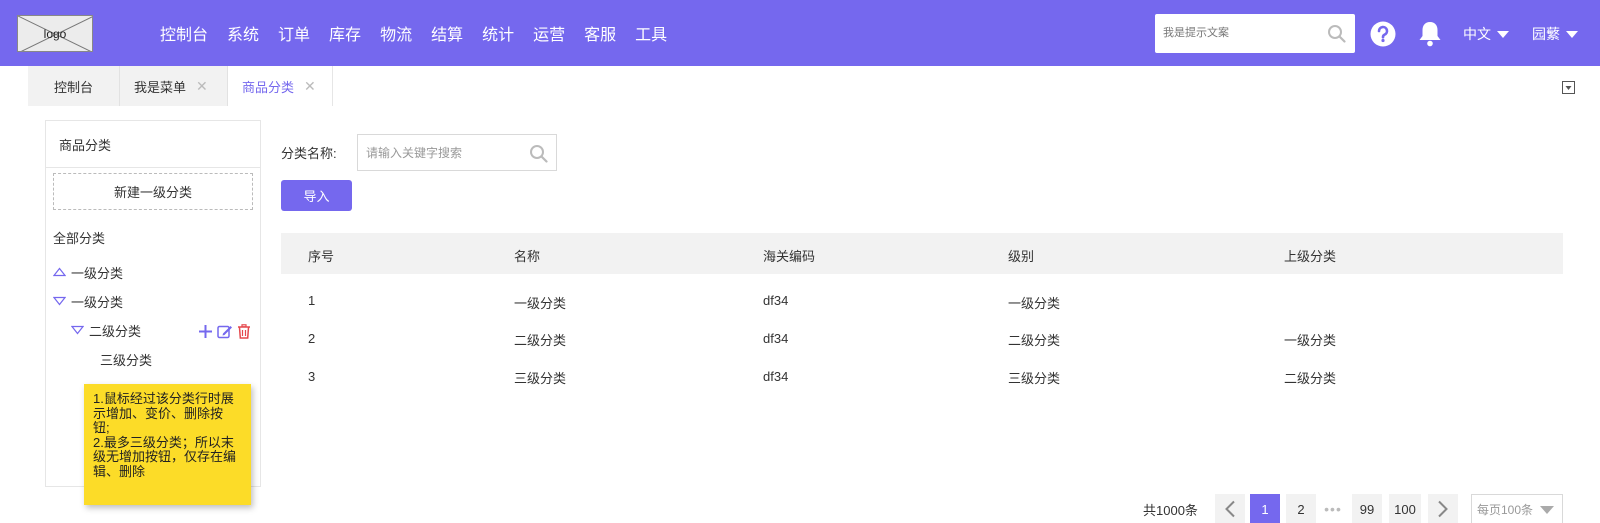 The image size is (1600, 523). I want to click on category-search, so click(457, 152).